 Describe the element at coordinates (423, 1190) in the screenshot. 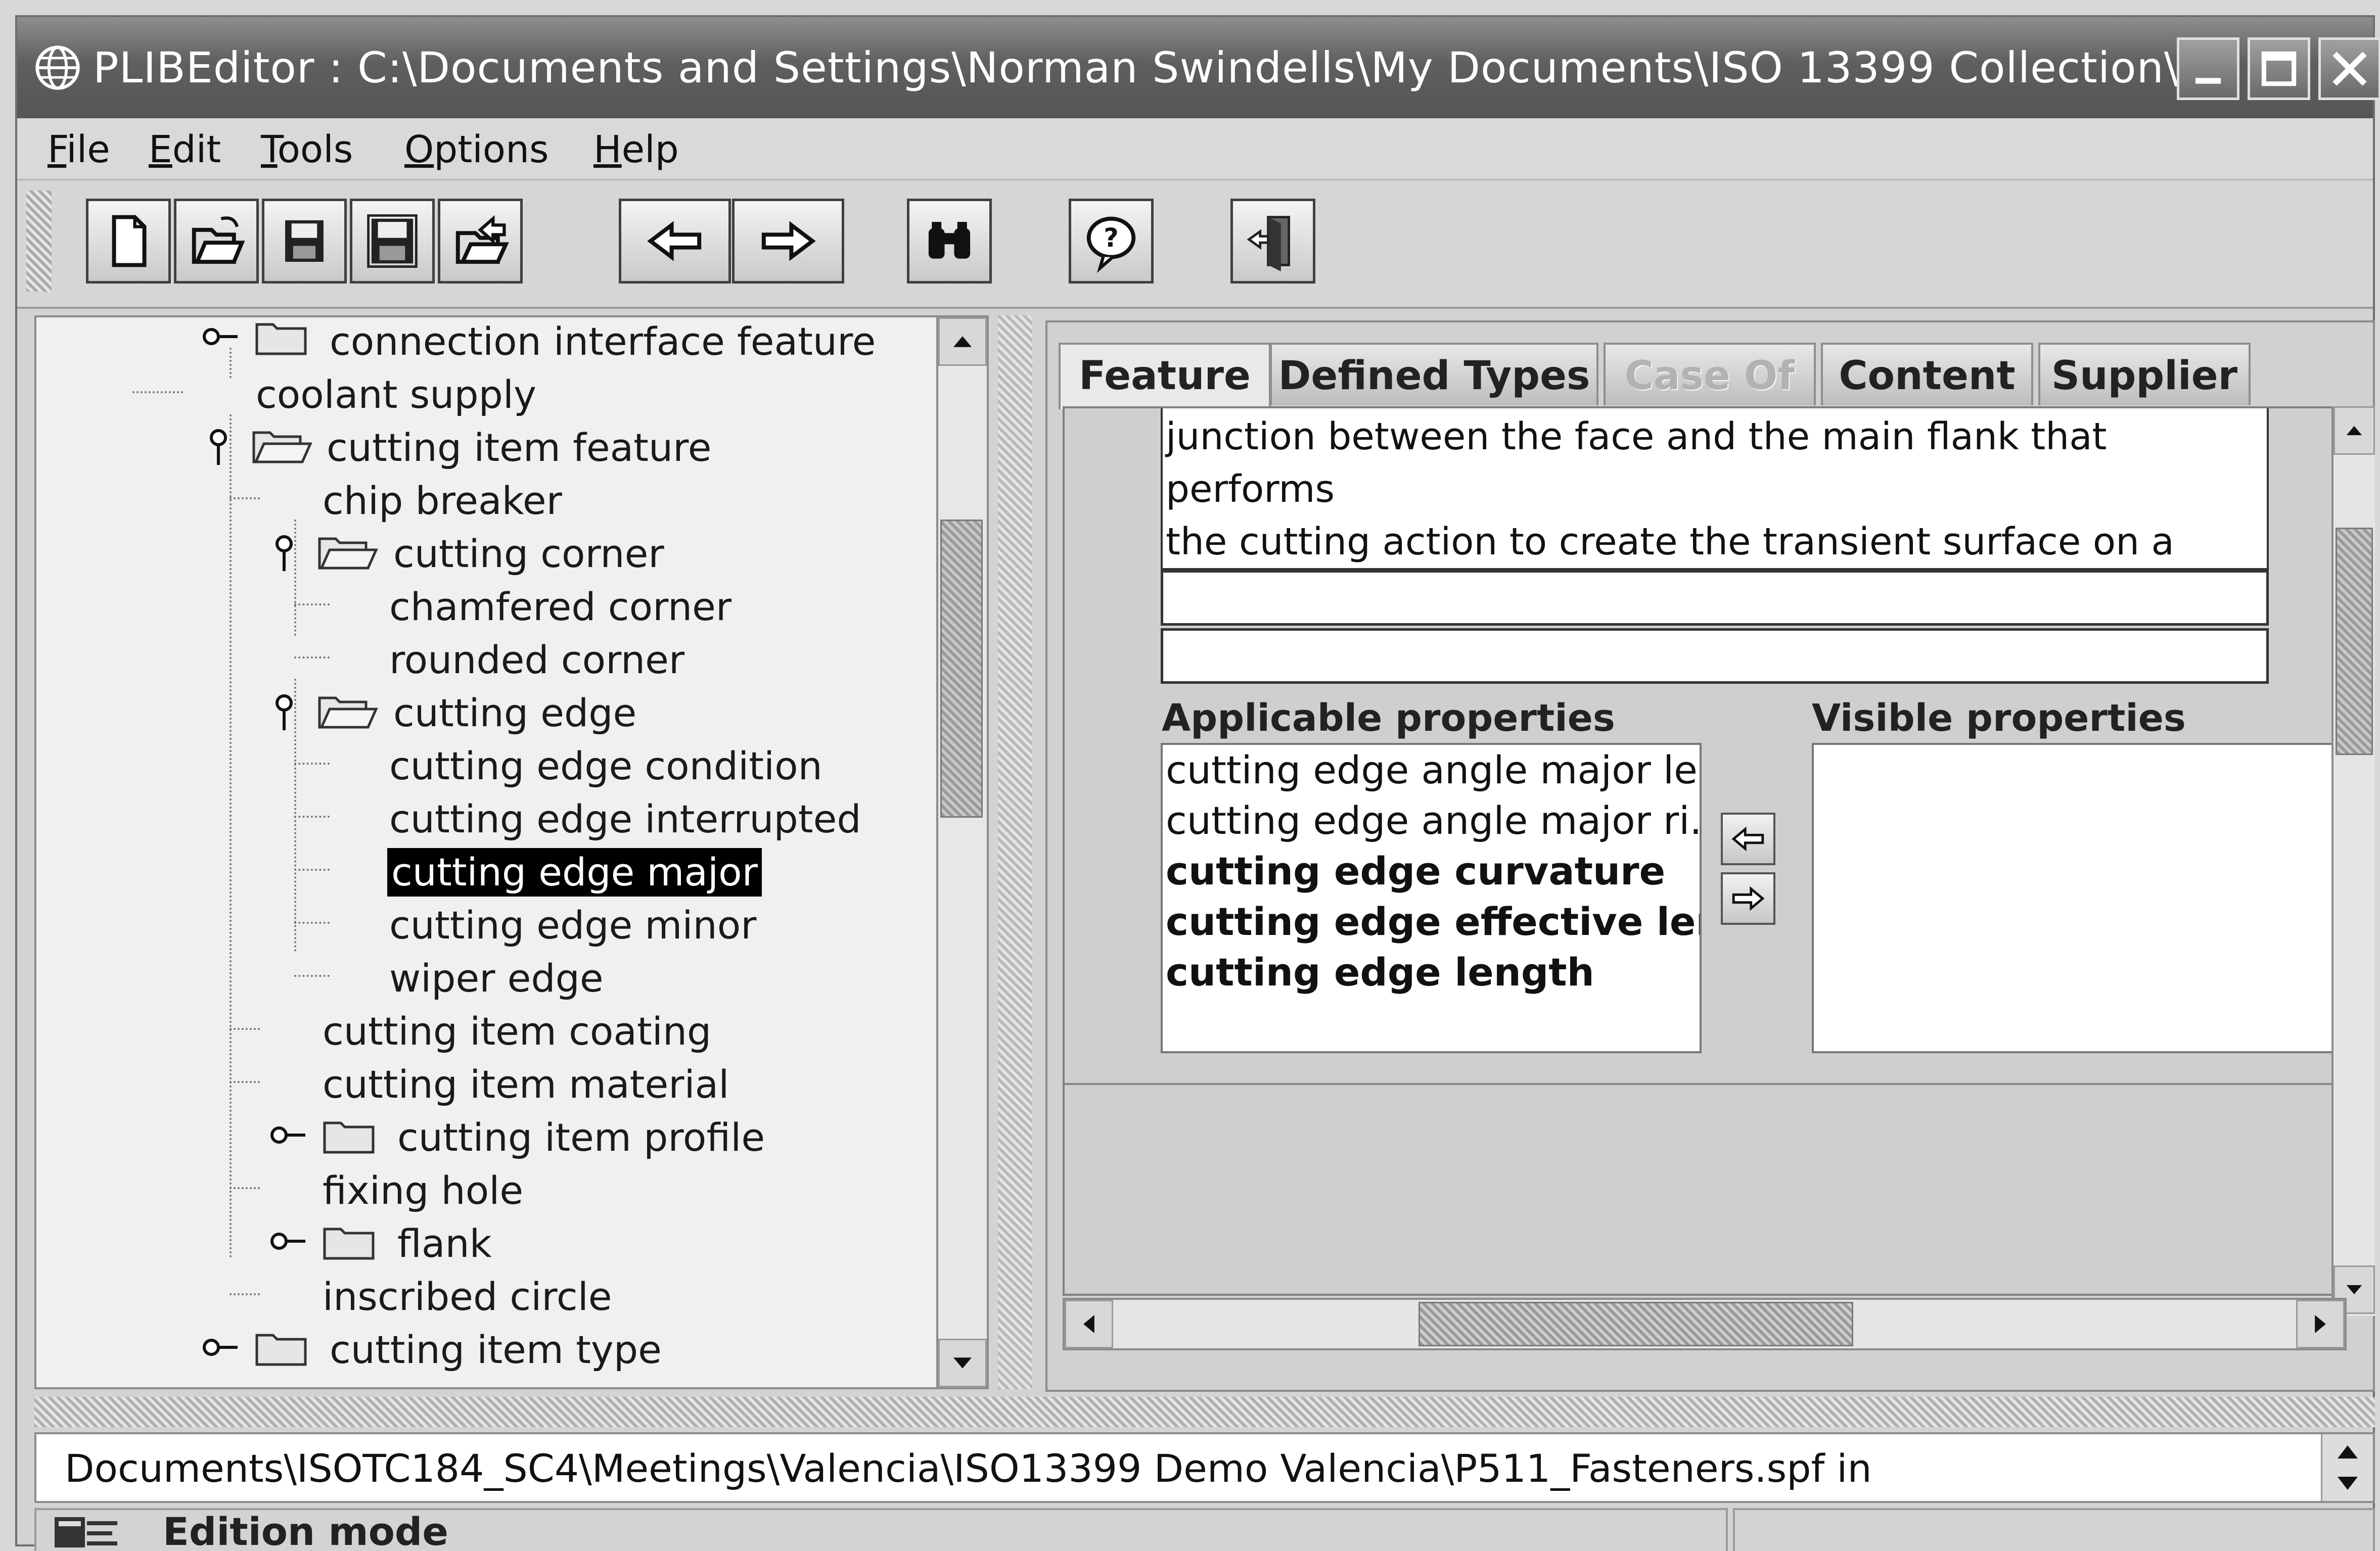

I see `tree-item-fixing-hole: fixing hole` at that location.